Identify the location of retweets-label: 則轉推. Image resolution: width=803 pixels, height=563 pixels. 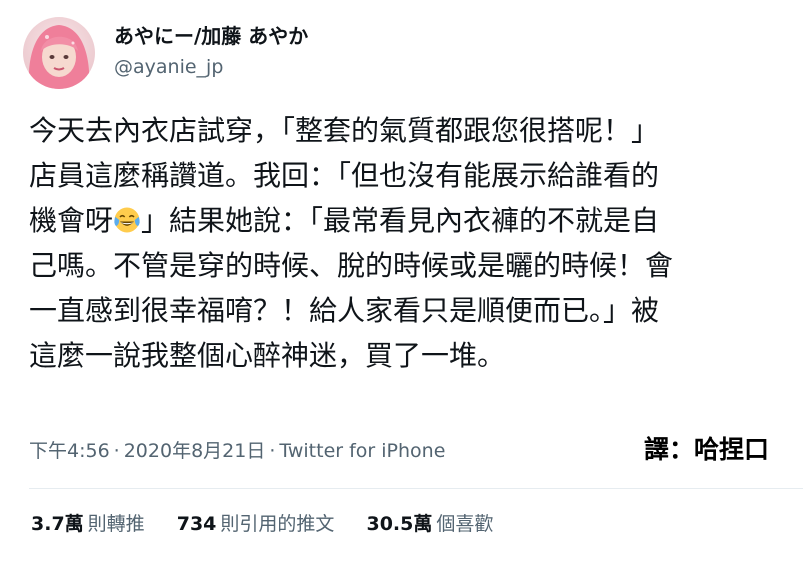
(116, 524).